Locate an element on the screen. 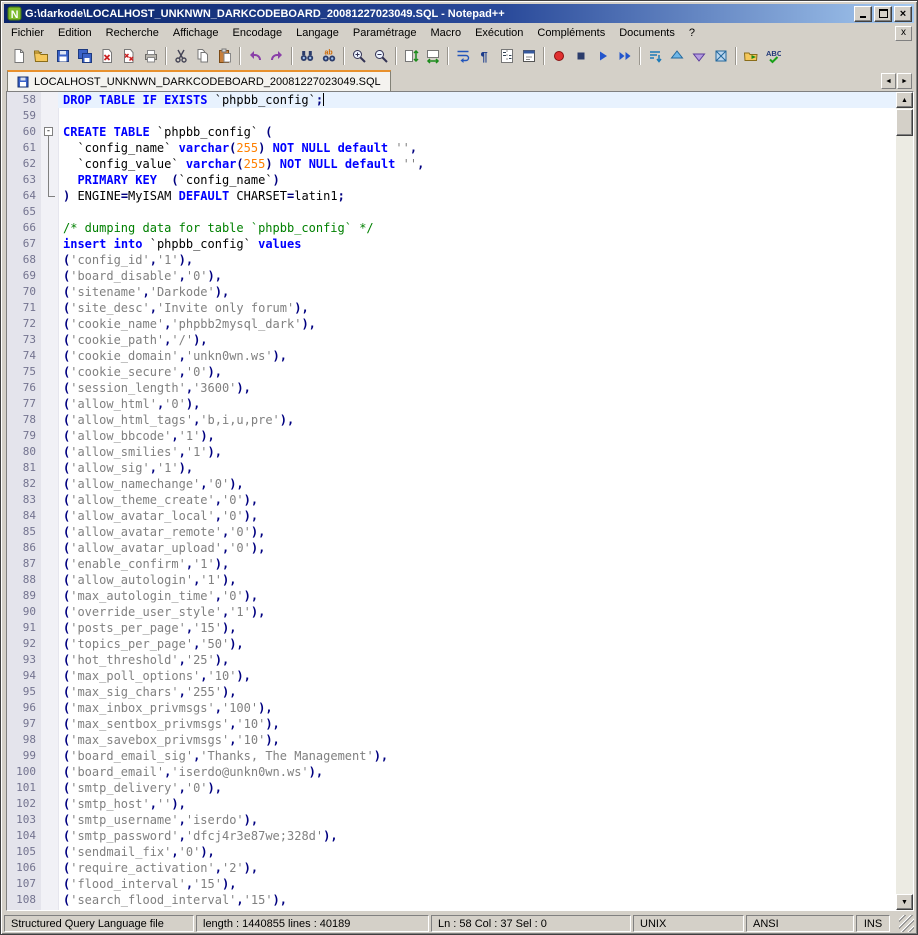  code-line: 101 ('smtp_delivery','0'), is located at coordinates (451, 788).